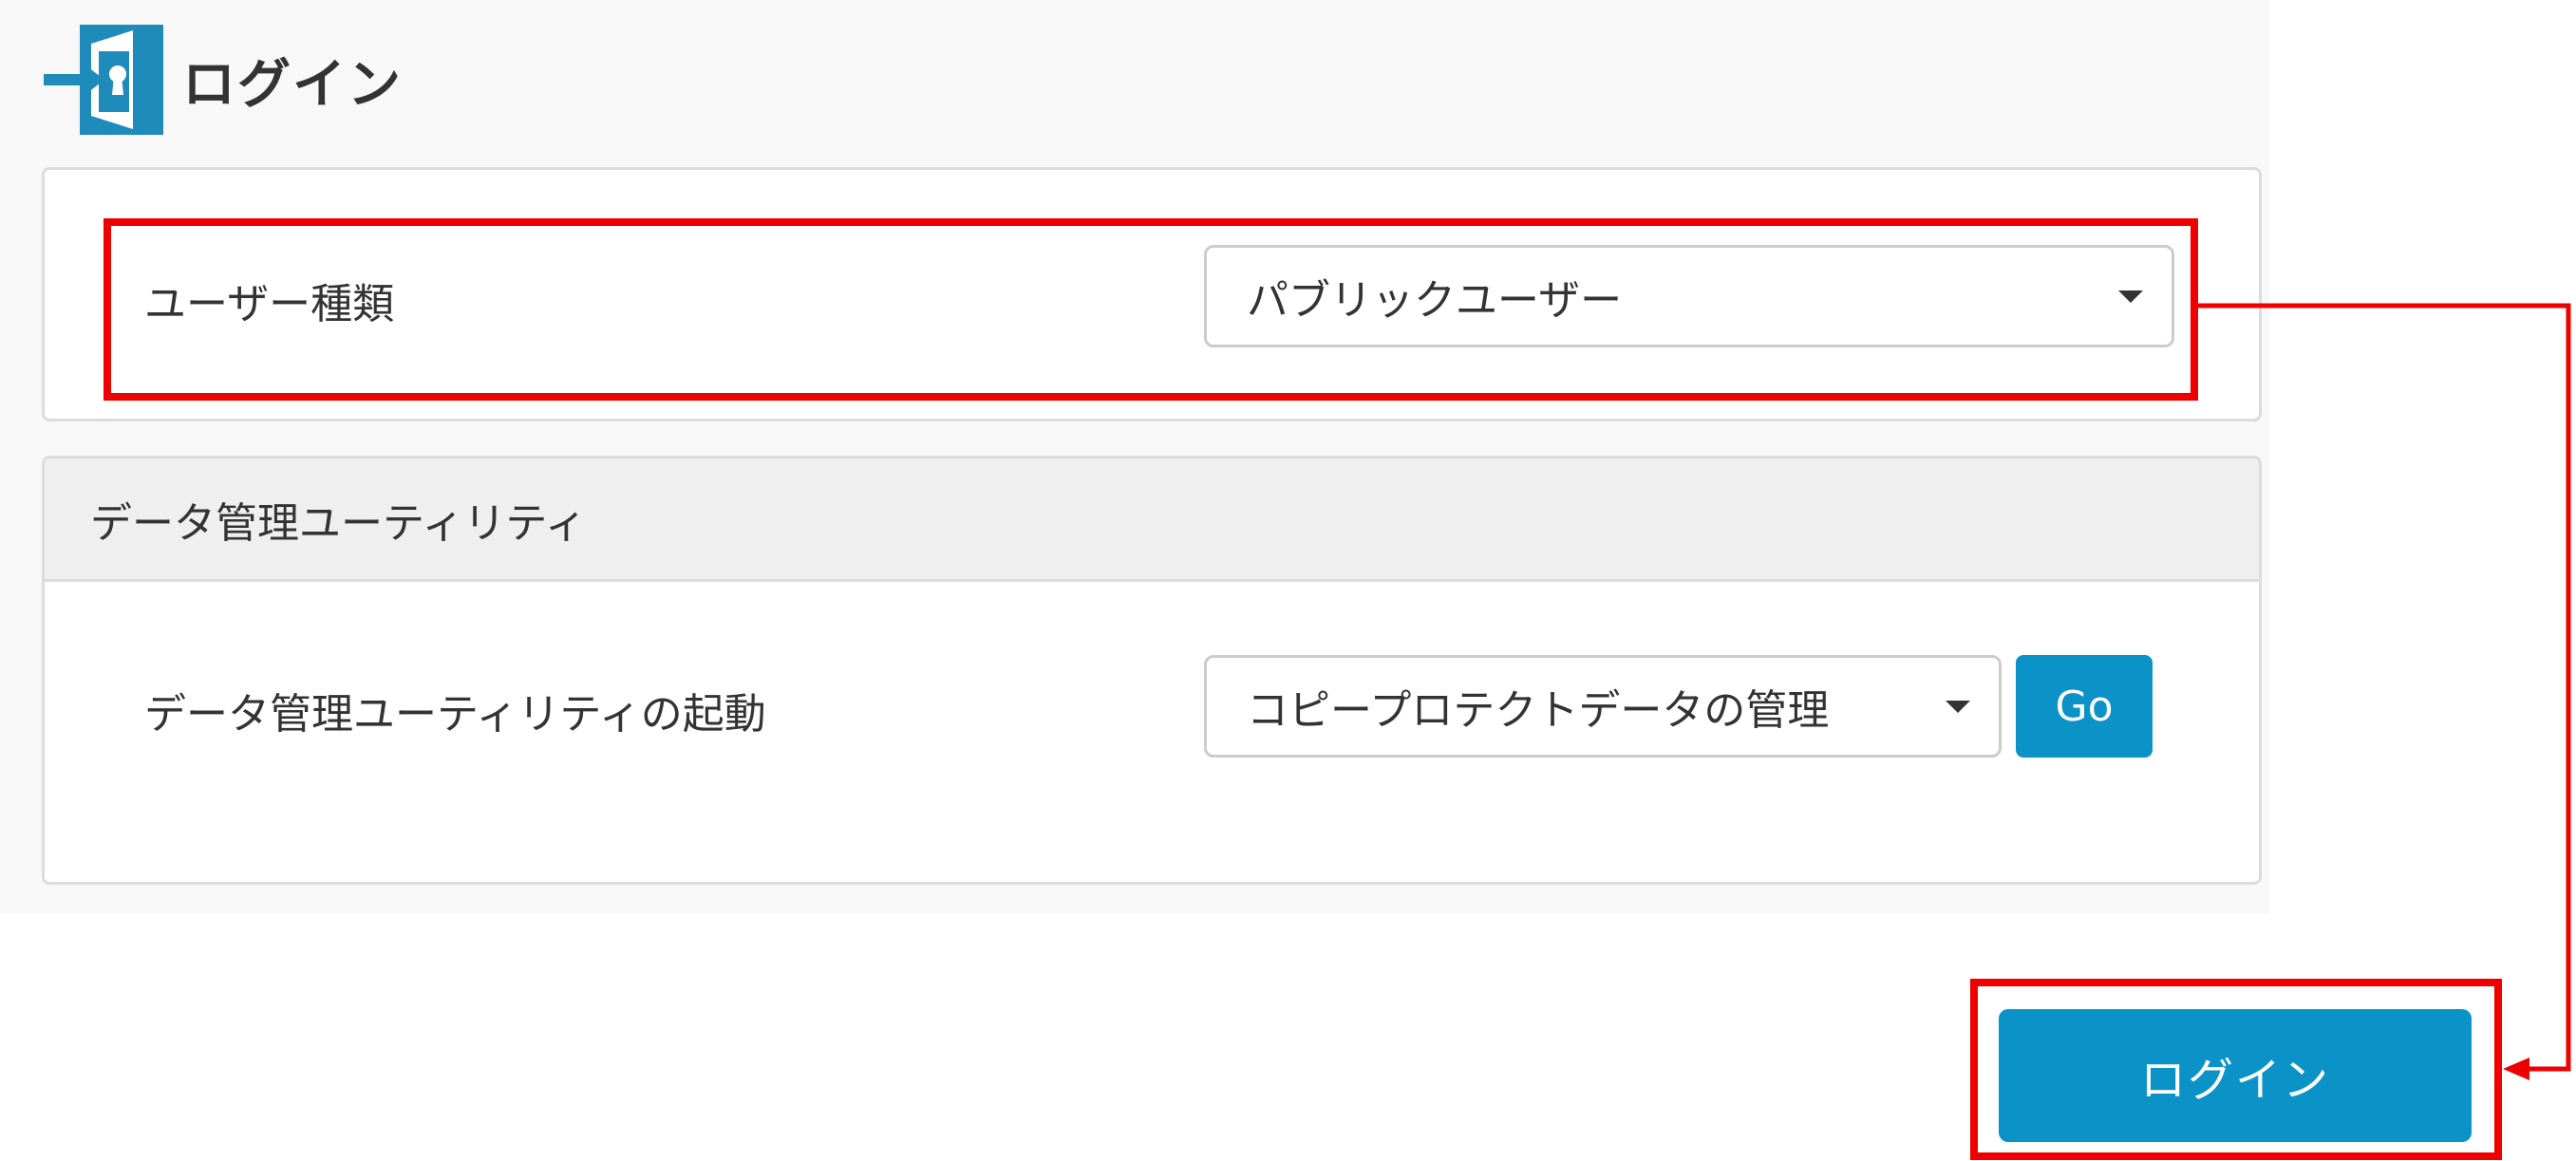  I want to click on page-title: ログイン, so click(292, 84).